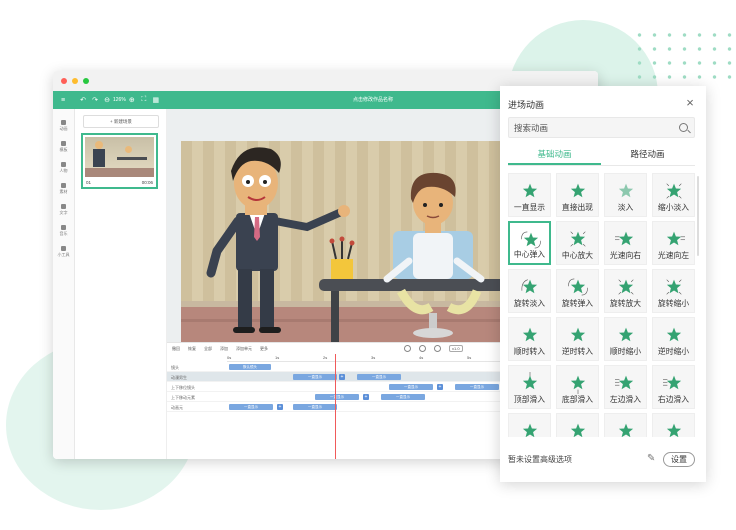  What do you see at coordinates (176, 349) in the screenshot?
I see `timeline-tool-undo: 撤回` at bounding box center [176, 349].